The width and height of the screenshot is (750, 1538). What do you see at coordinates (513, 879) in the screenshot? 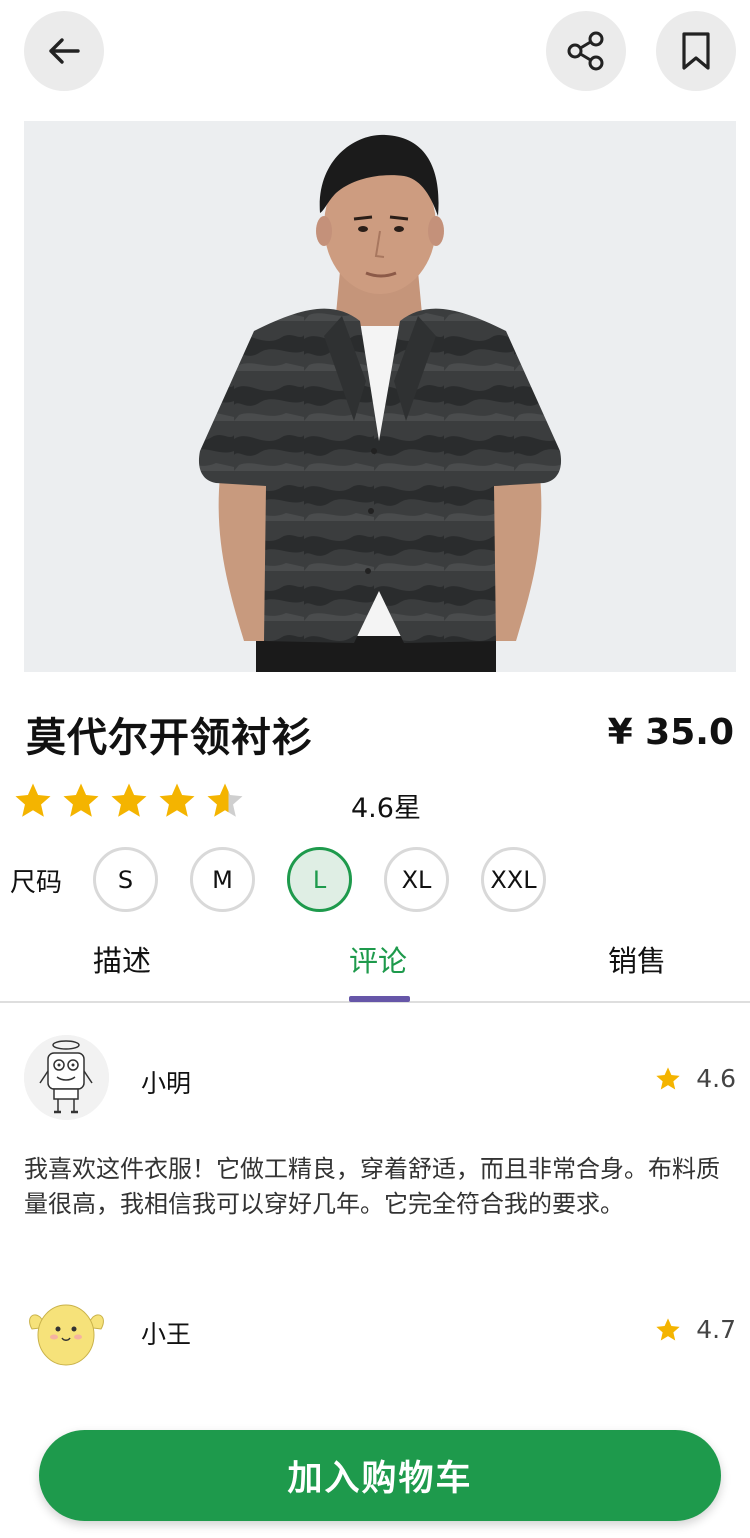
I see `size-option-xxl: XXL` at bounding box center [513, 879].